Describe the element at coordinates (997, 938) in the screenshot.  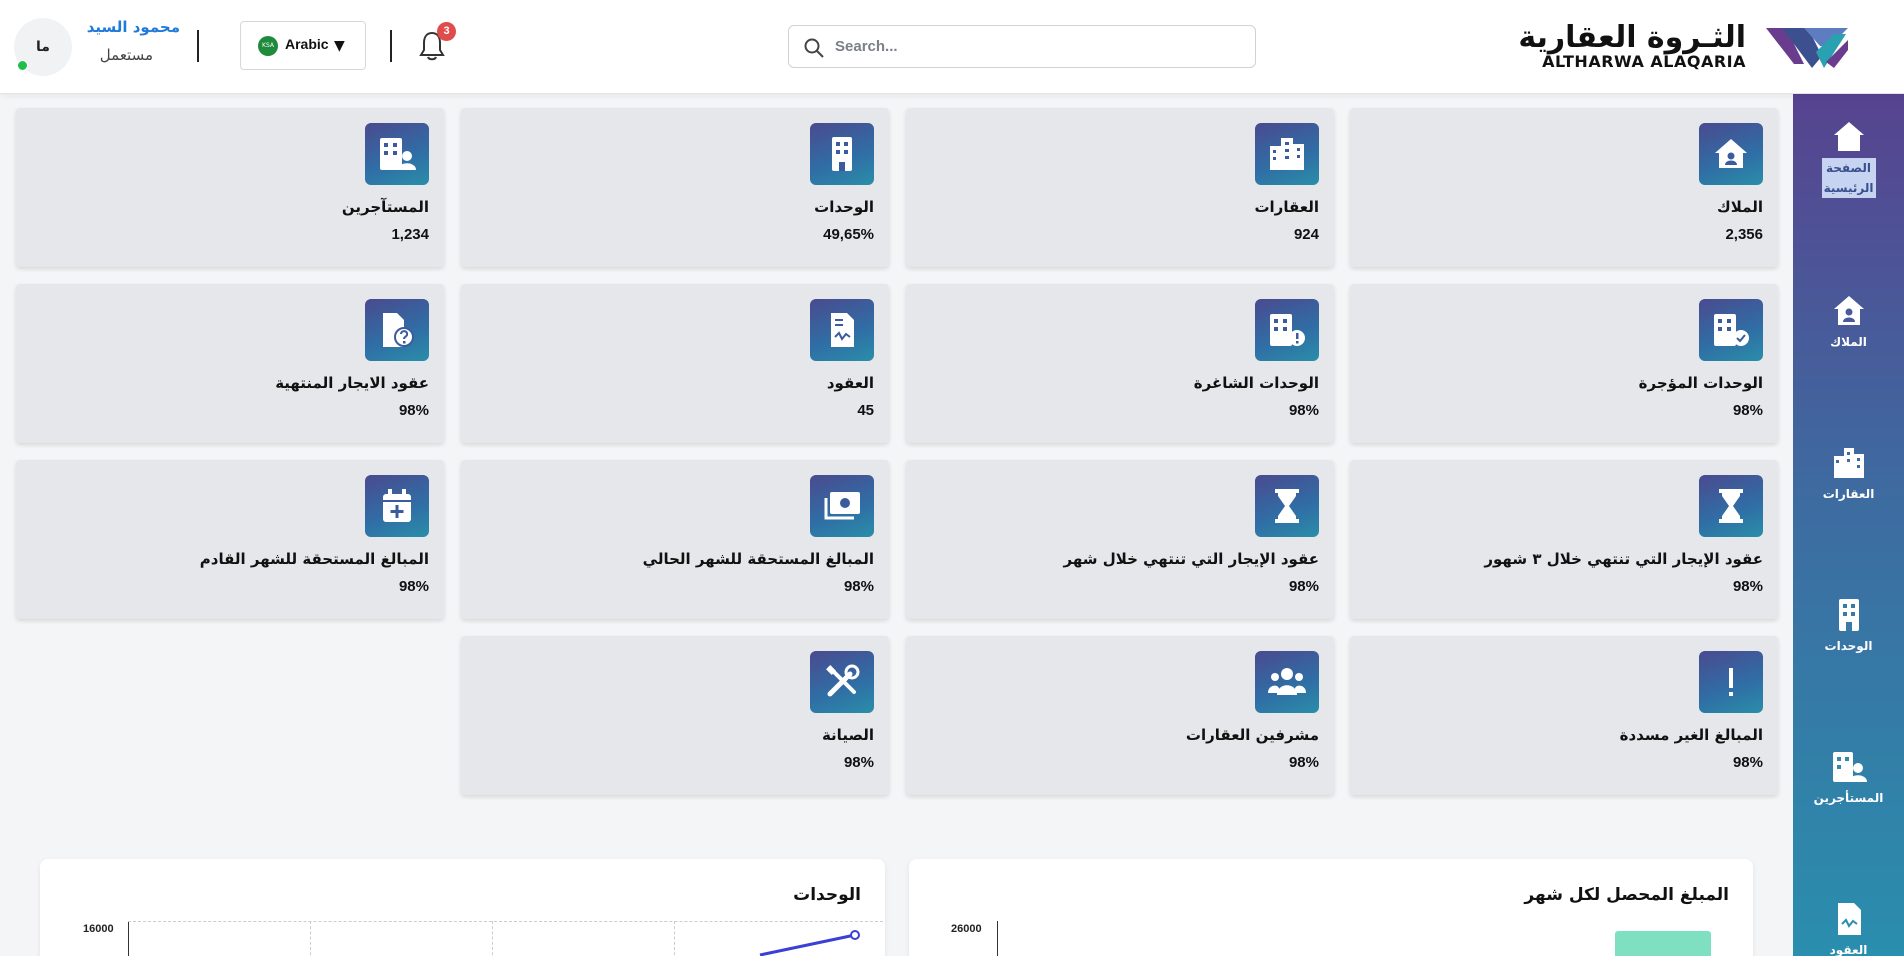
I see `chart-y-axis` at that location.